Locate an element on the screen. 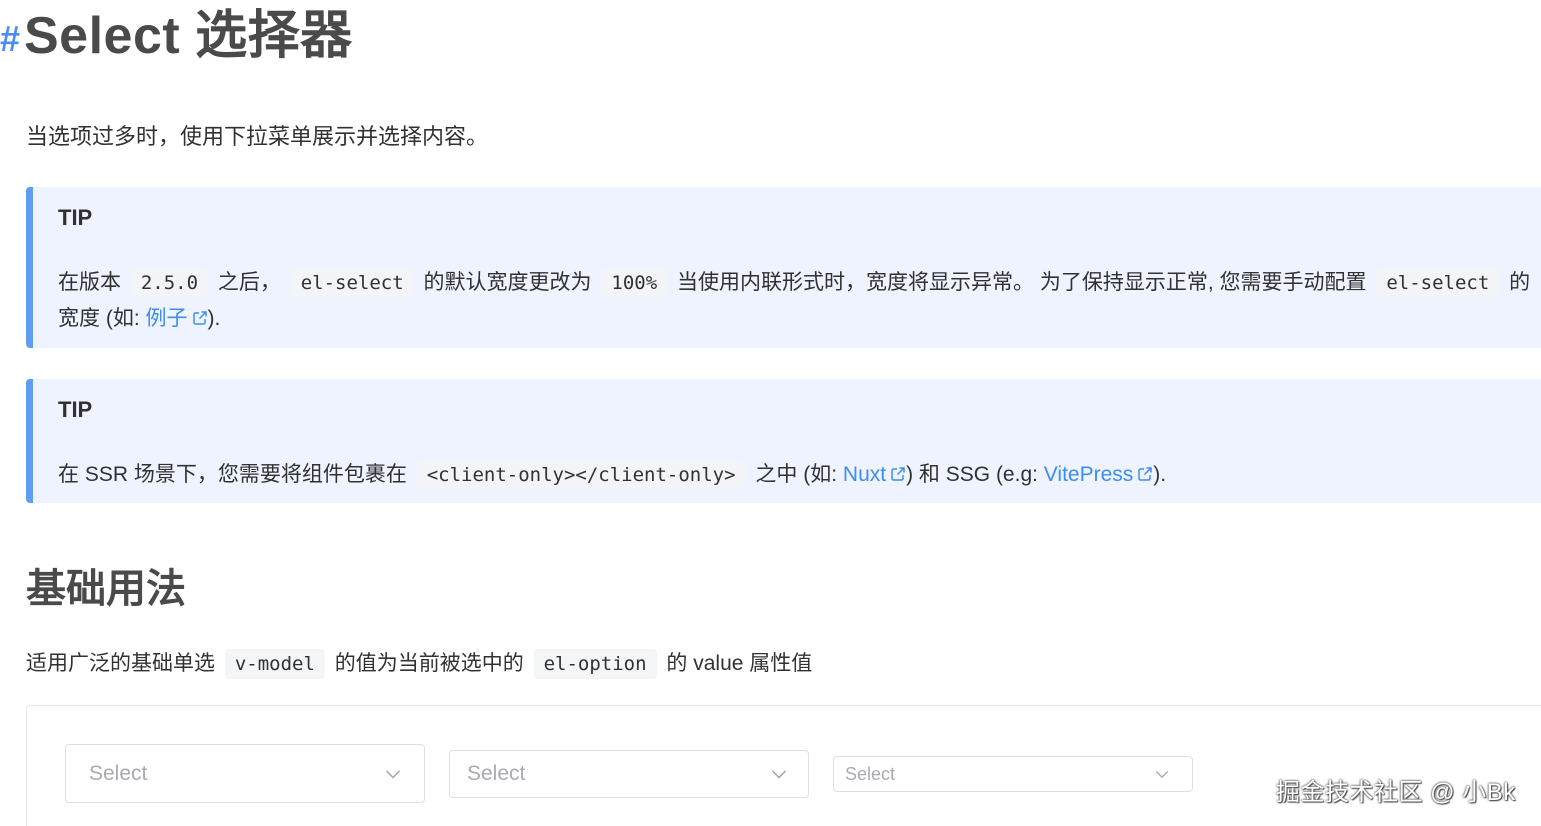  example-link: 例子 is located at coordinates (177, 318).